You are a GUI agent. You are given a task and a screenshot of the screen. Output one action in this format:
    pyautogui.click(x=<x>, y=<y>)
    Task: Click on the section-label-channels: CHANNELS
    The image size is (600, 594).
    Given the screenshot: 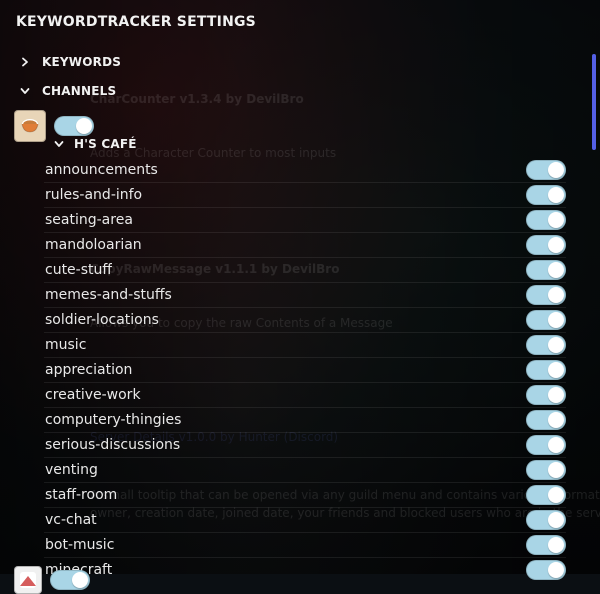 What is the action you would take?
    pyautogui.click(x=79, y=91)
    